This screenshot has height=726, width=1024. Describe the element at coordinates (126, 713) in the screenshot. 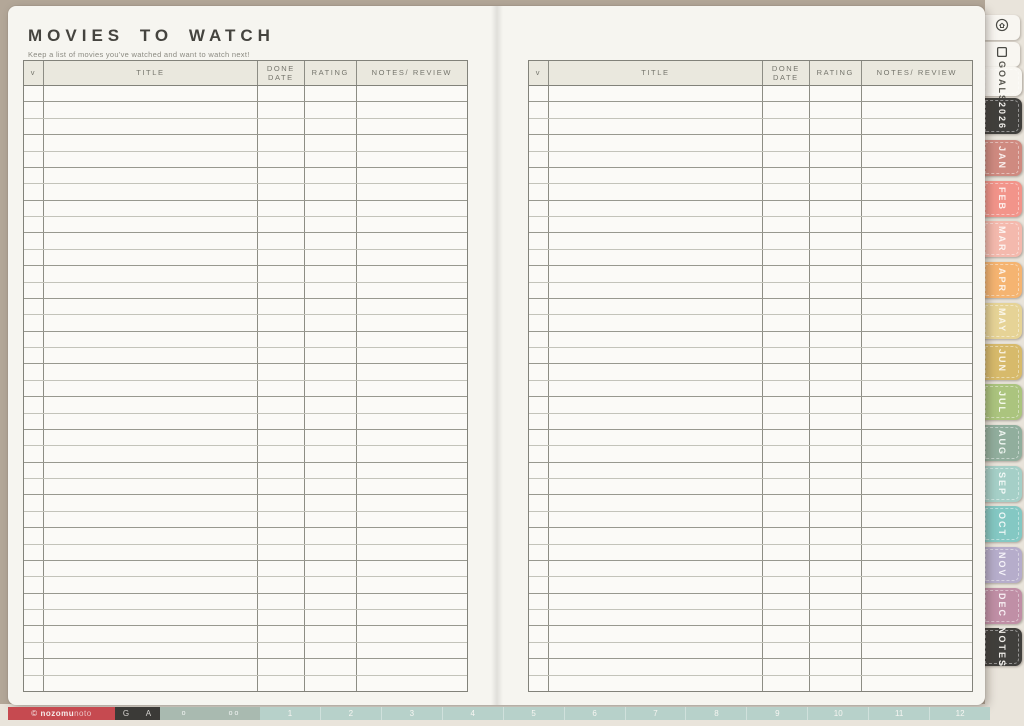

I see `goals-quicklink: G` at that location.